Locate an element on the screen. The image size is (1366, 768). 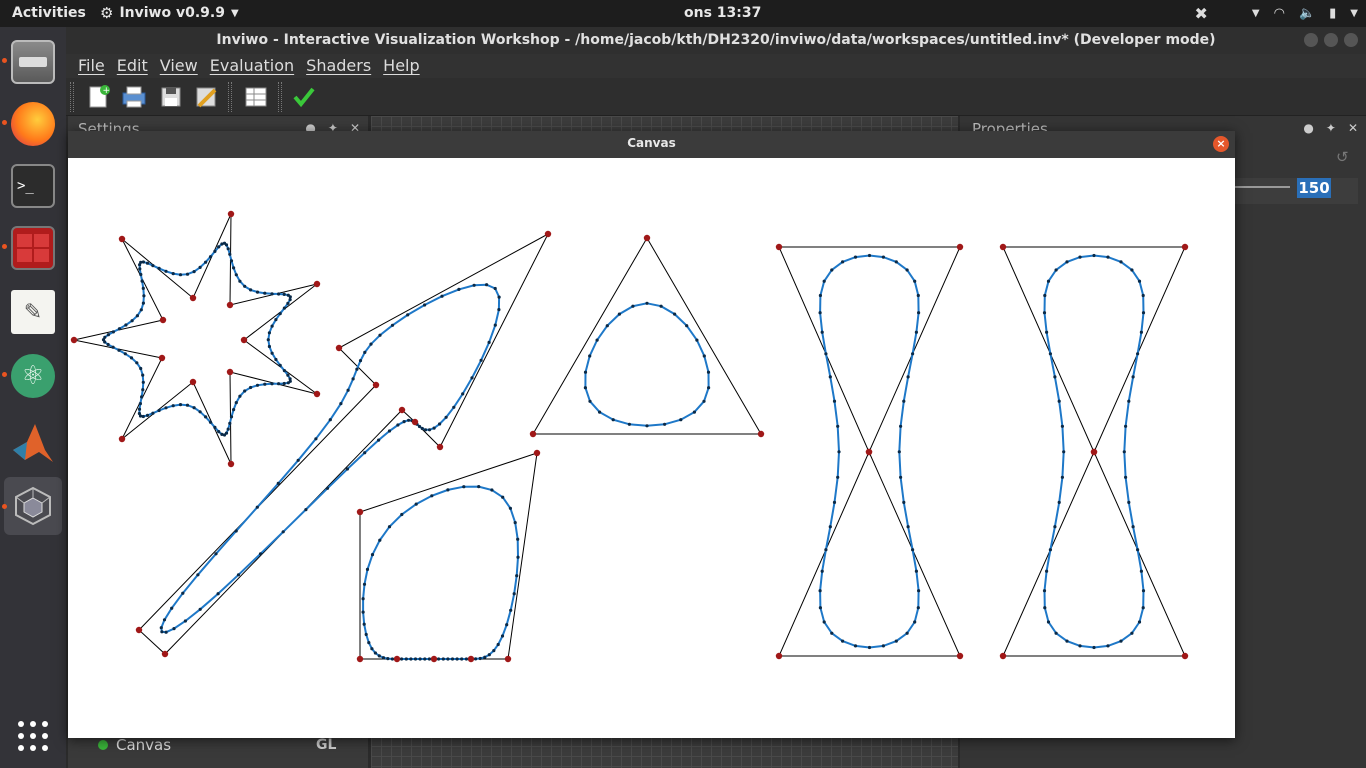
minimize-button is located at coordinates (1311, 40).